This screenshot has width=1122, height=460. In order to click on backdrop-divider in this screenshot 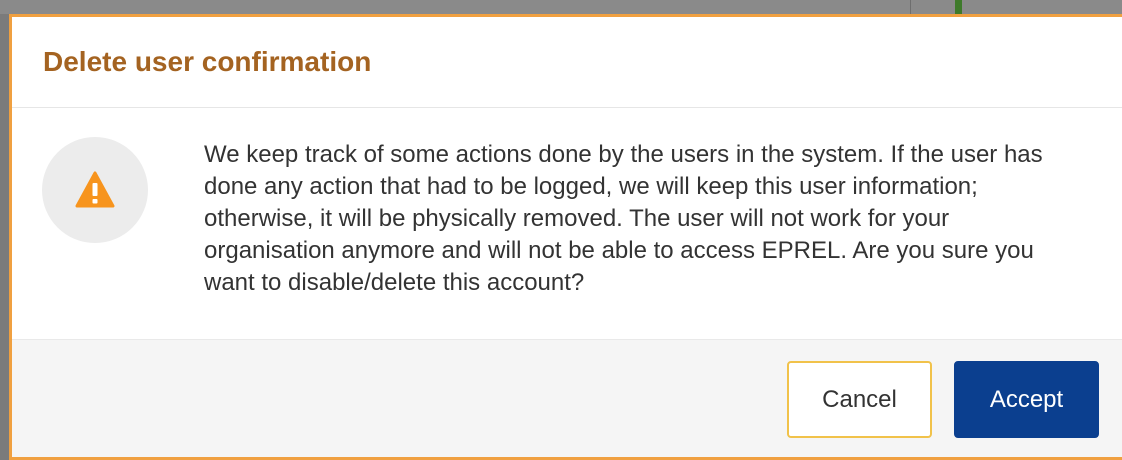, I will do `click(910, 7)`.